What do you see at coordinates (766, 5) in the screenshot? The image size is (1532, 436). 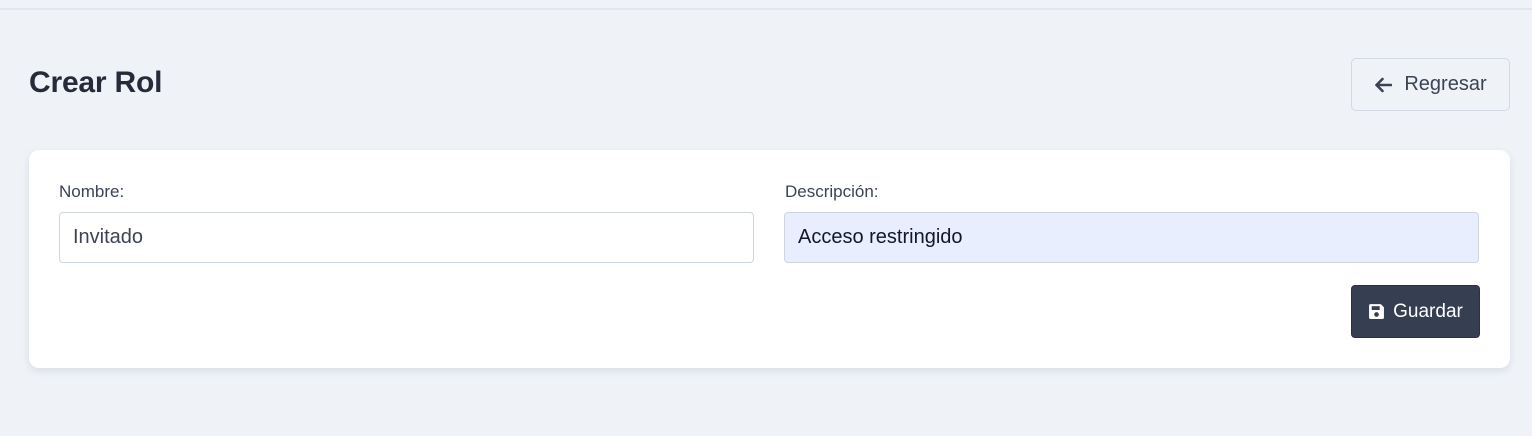 I see `top-bar` at bounding box center [766, 5].